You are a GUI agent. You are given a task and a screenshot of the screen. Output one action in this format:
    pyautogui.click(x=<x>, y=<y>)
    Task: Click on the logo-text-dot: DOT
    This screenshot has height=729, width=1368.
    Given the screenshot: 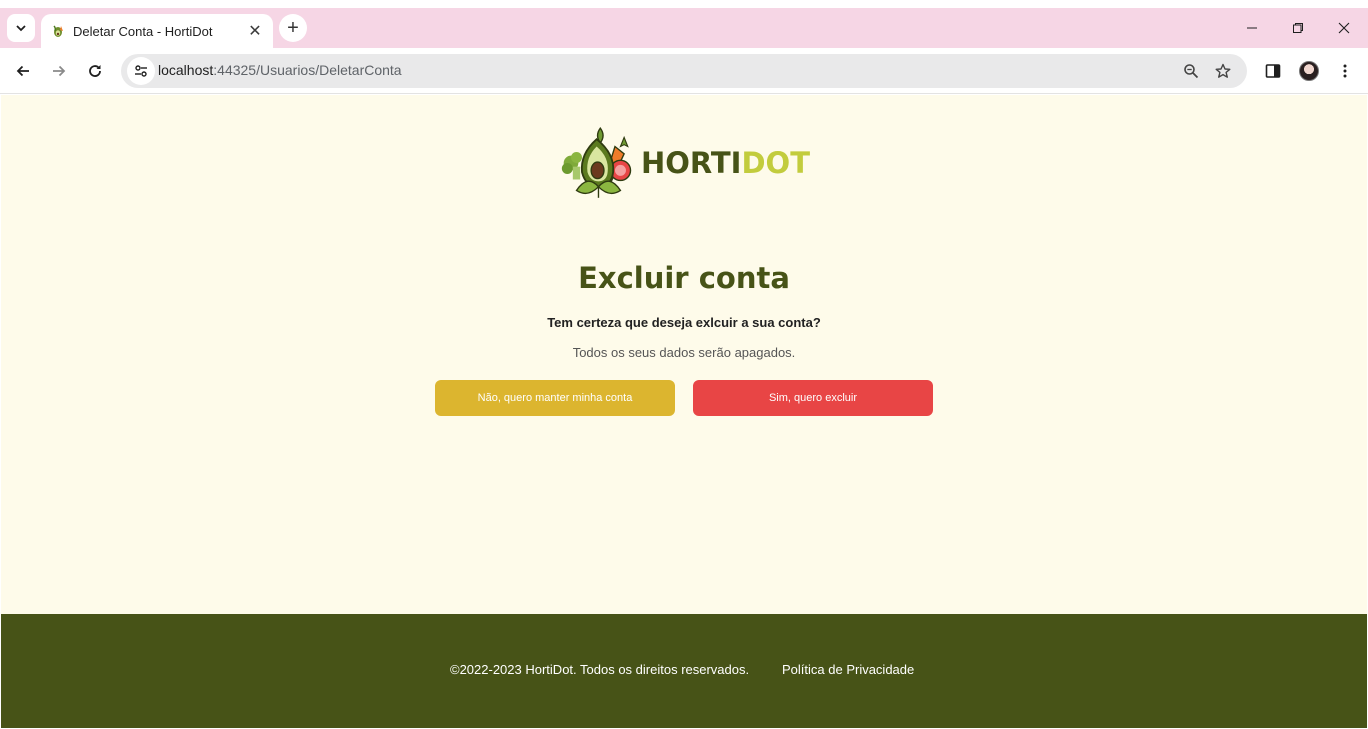 What is the action you would take?
    pyautogui.click(x=775, y=163)
    